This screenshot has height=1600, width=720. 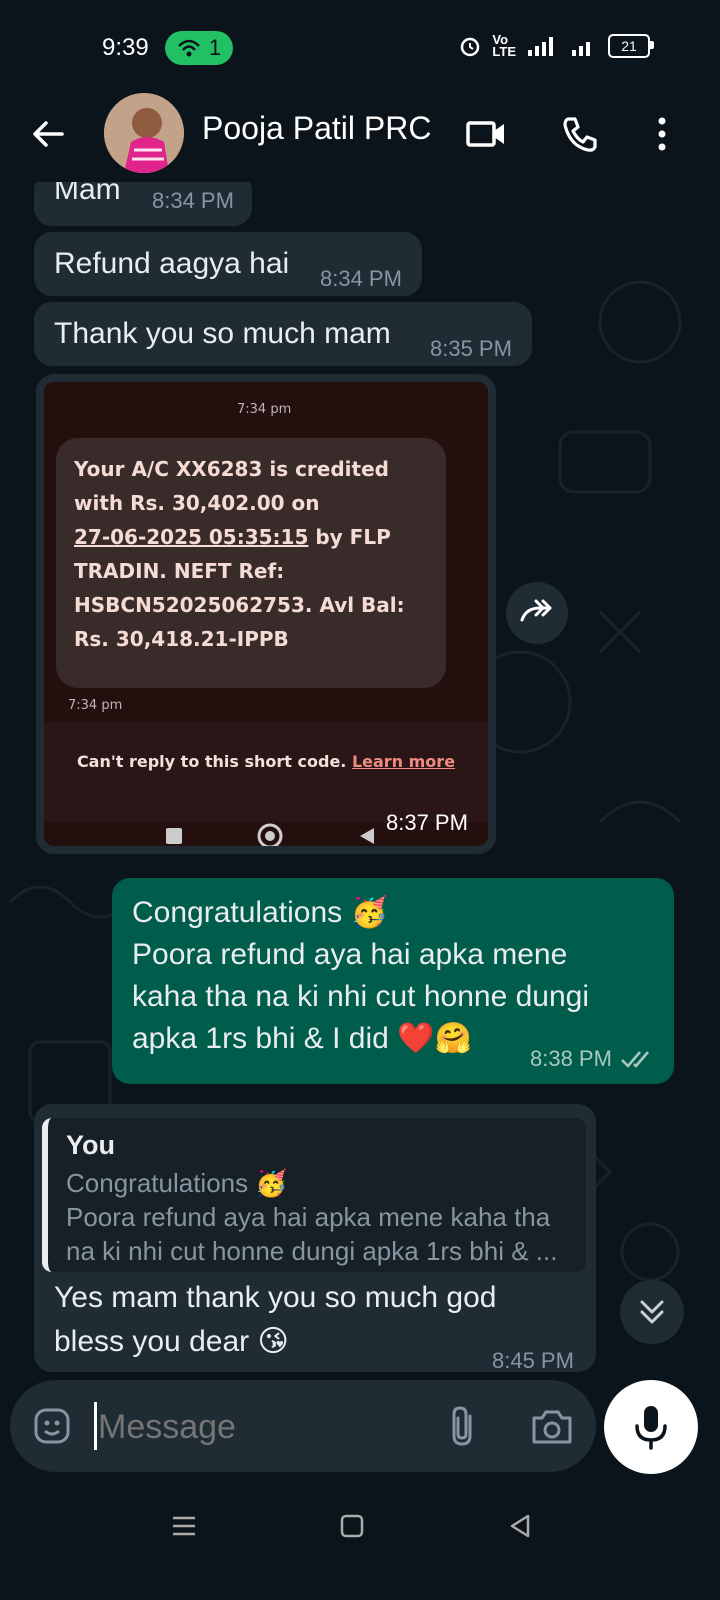 I want to click on signal-icon, so click(x=581, y=49).